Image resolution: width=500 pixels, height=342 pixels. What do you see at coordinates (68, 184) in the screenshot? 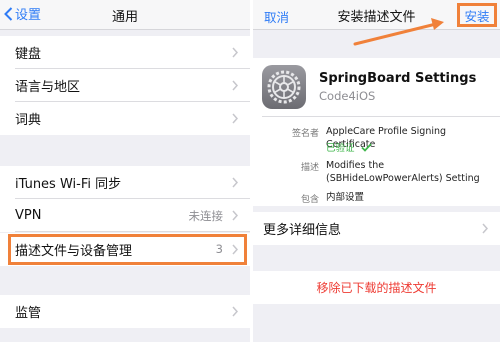
I see `row-label: iTunes Wi-Fi 同步` at bounding box center [68, 184].